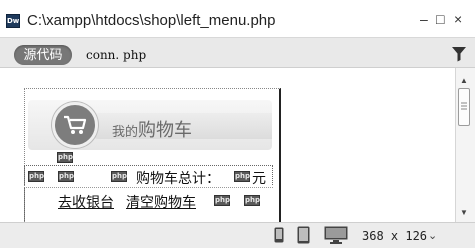 The image size is (475, 249). What do you see at coordinates (43, 55) in the screenshot?
I see `source-code-button: 源代码` at bounding box center [43, 55].